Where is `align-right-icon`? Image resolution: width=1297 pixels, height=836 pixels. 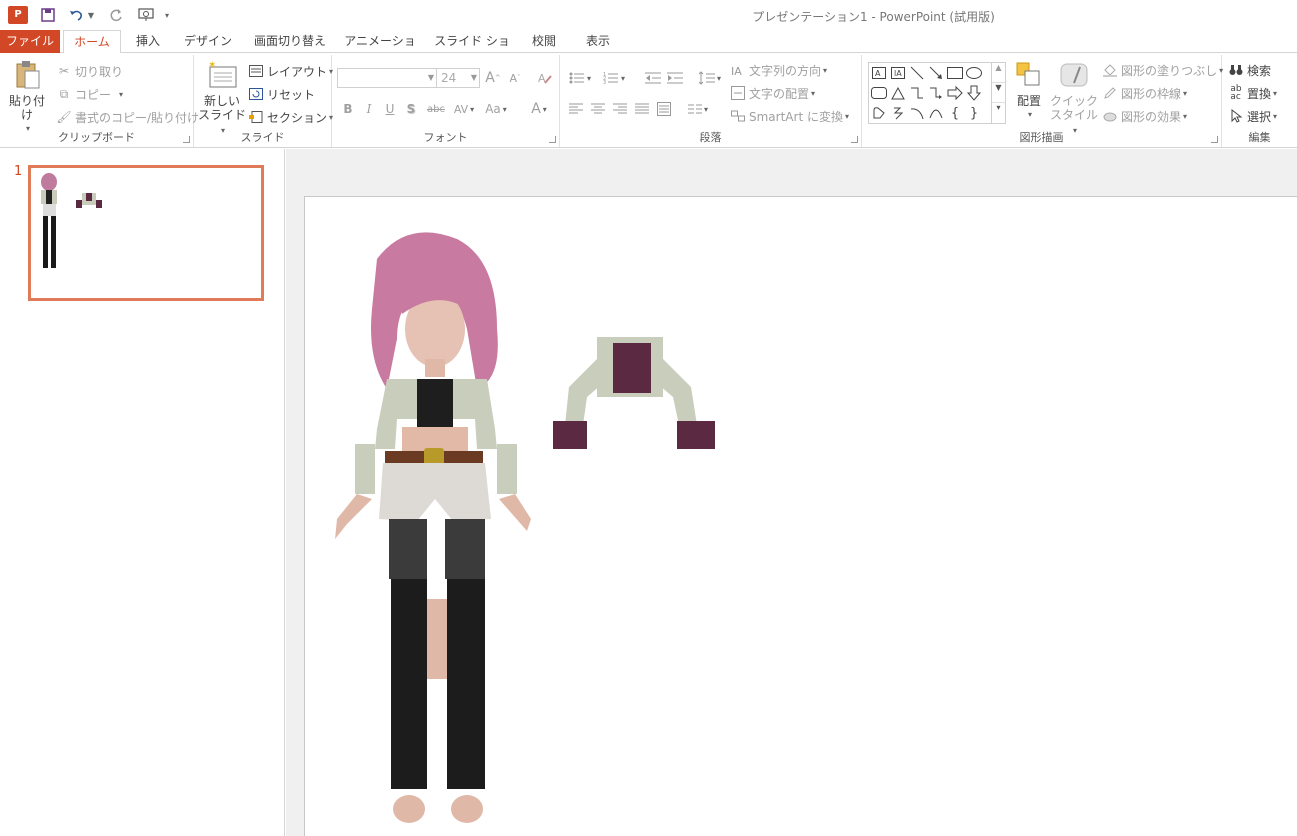
align-right-icon is located at coordinates (620, 109).